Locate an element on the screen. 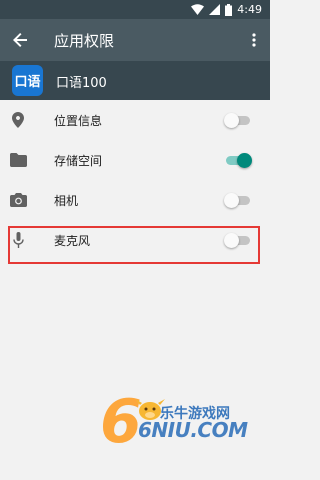 This screenshot has height=480, width=320. arrow-back-icon is located at coordinates (20, 40).